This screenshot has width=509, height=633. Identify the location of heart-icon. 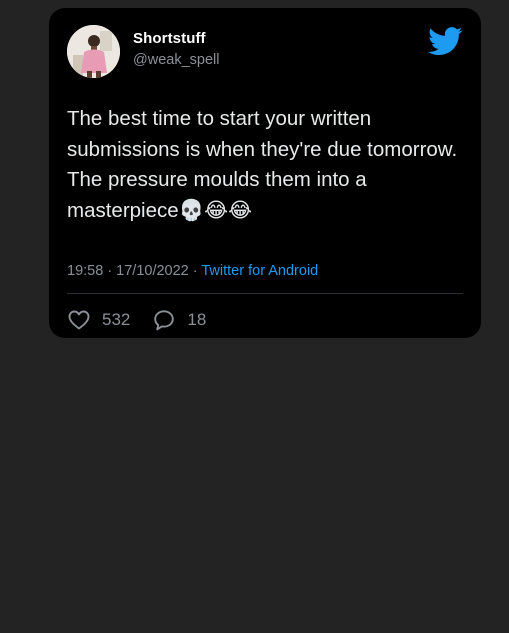
(79, 320).